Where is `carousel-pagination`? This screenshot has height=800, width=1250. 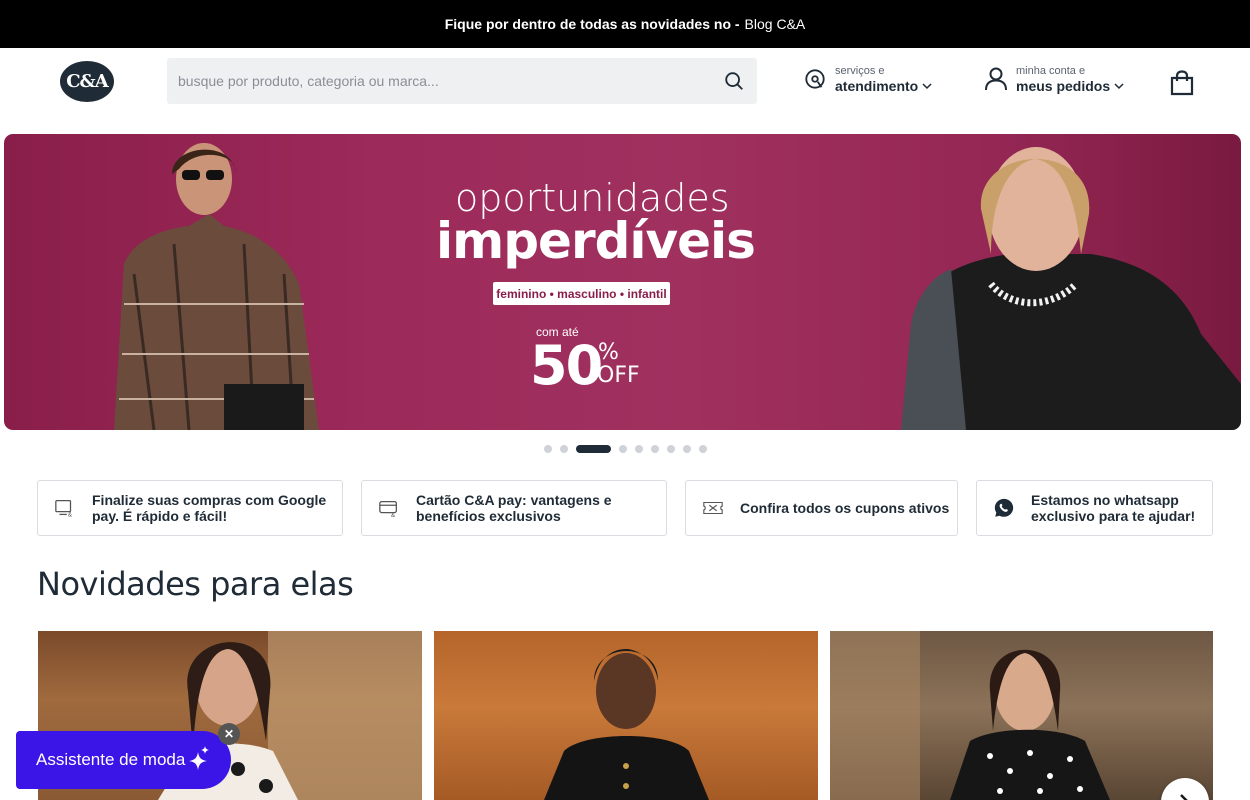 carousel-pagination is located at coordinates (629, 449).